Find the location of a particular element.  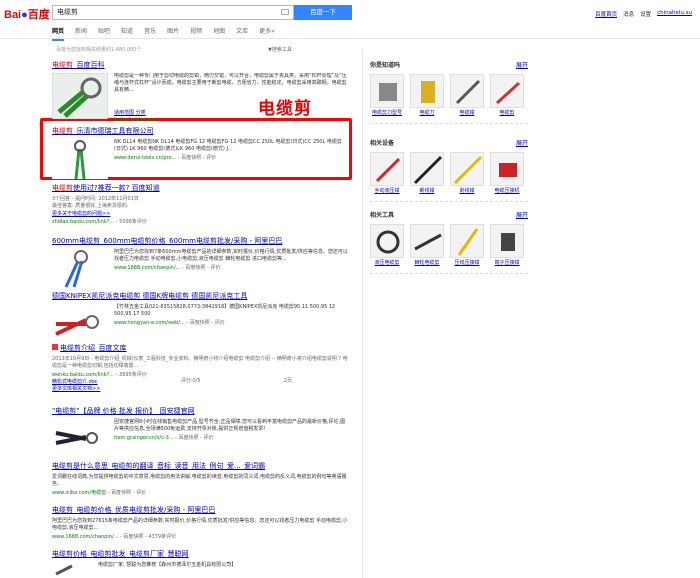

column-divider is located at coordinates (362, 314).